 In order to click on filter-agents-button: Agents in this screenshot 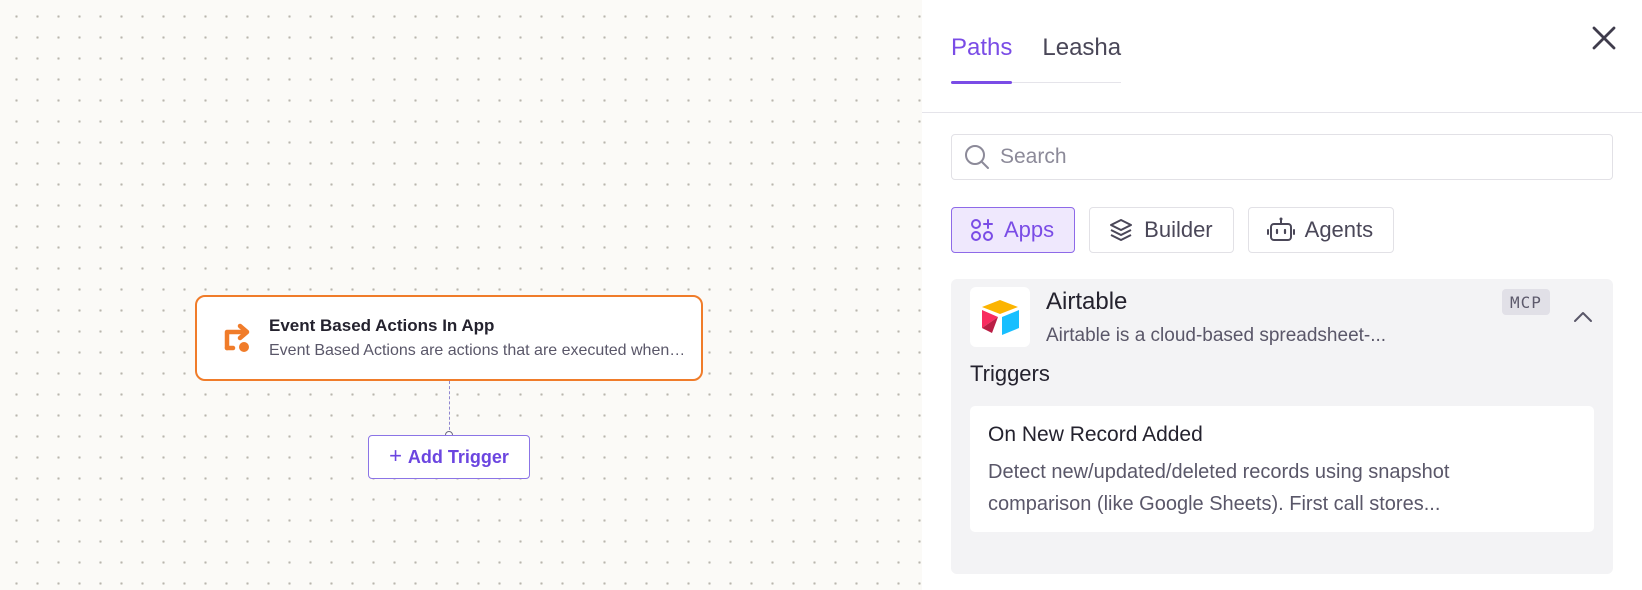, I will do `click(1321, 230)`.